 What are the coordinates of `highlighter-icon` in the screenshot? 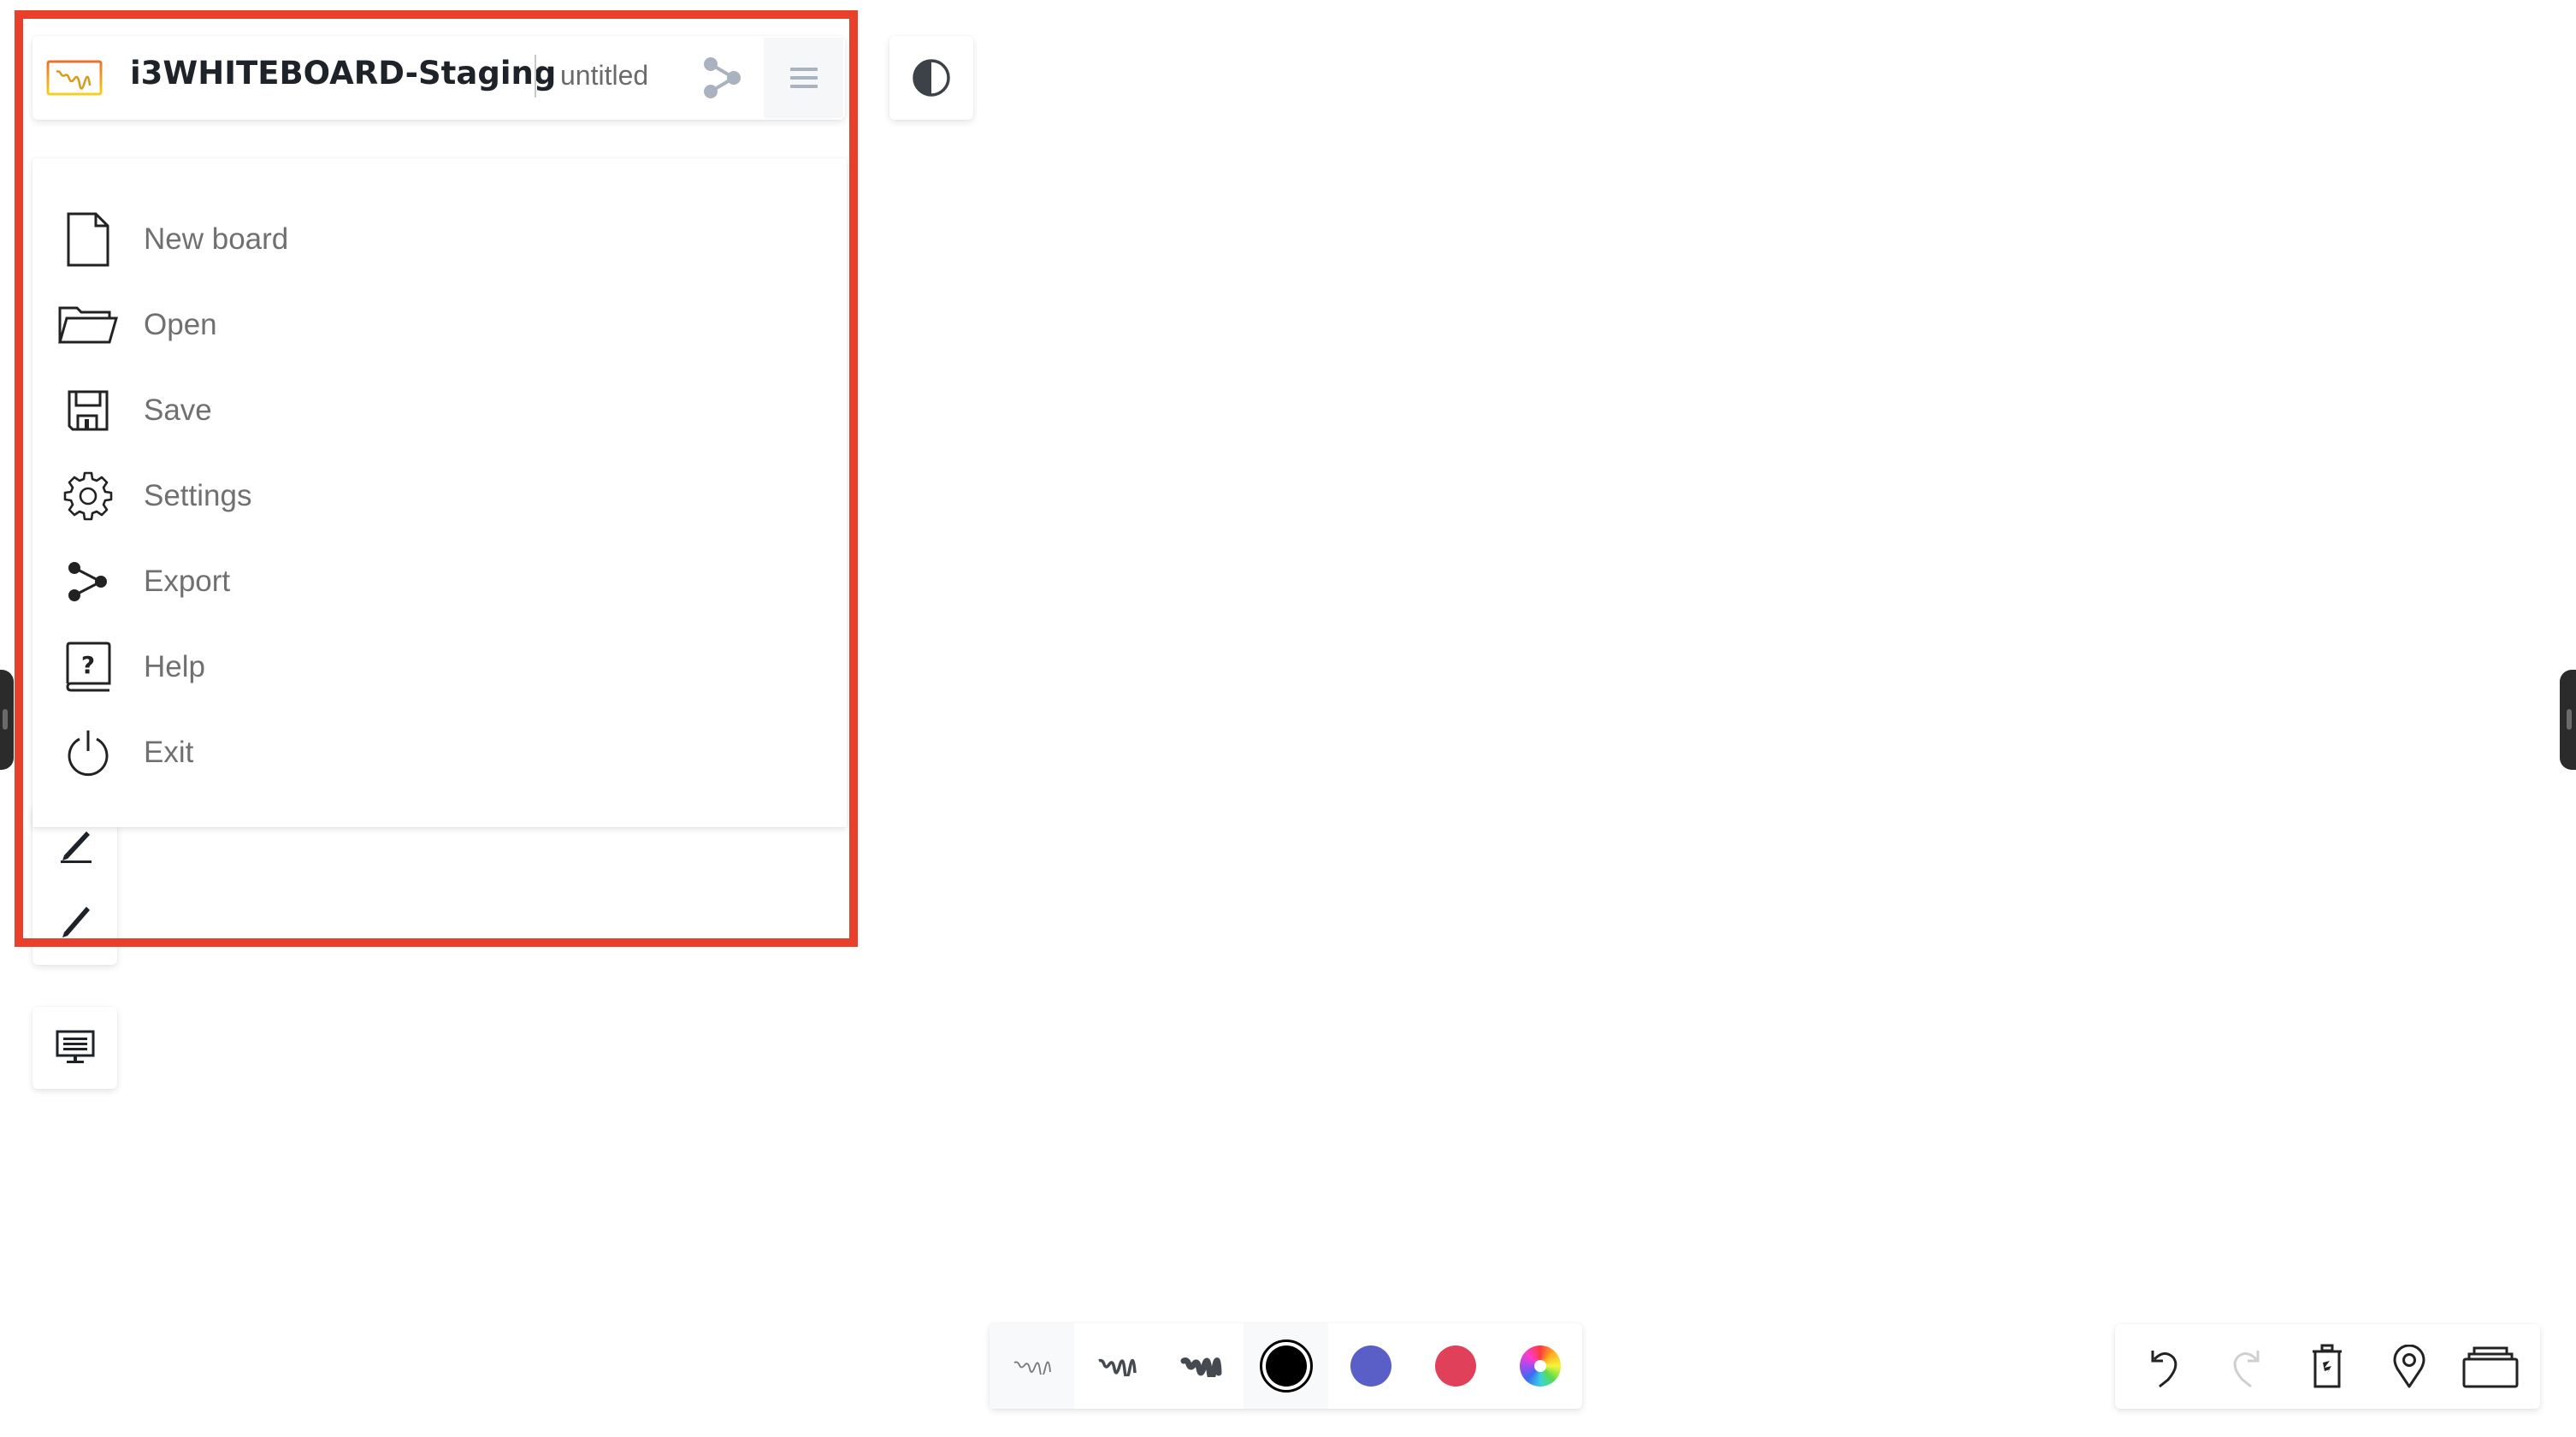 It's located at (75, 925).